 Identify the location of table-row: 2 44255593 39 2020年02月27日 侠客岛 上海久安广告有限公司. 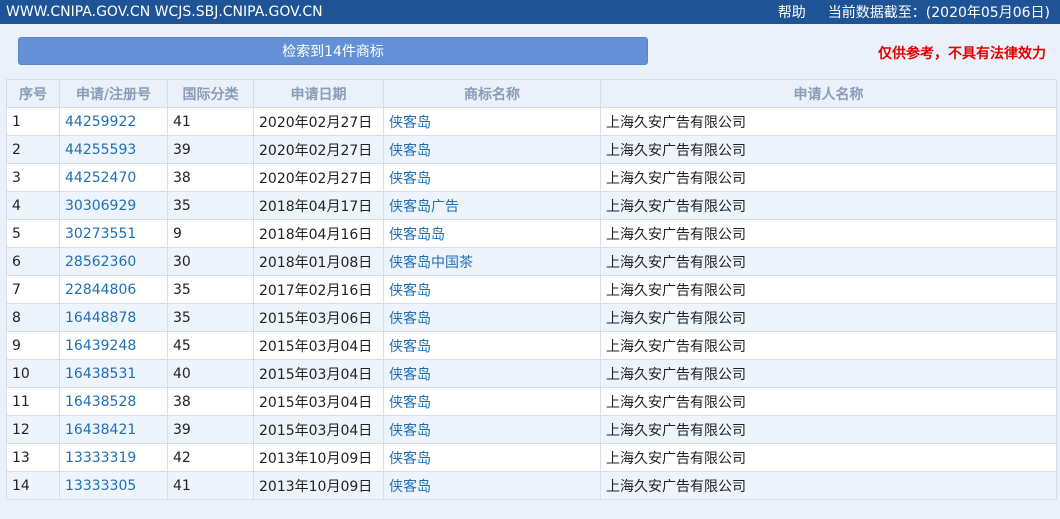
(531, 149).